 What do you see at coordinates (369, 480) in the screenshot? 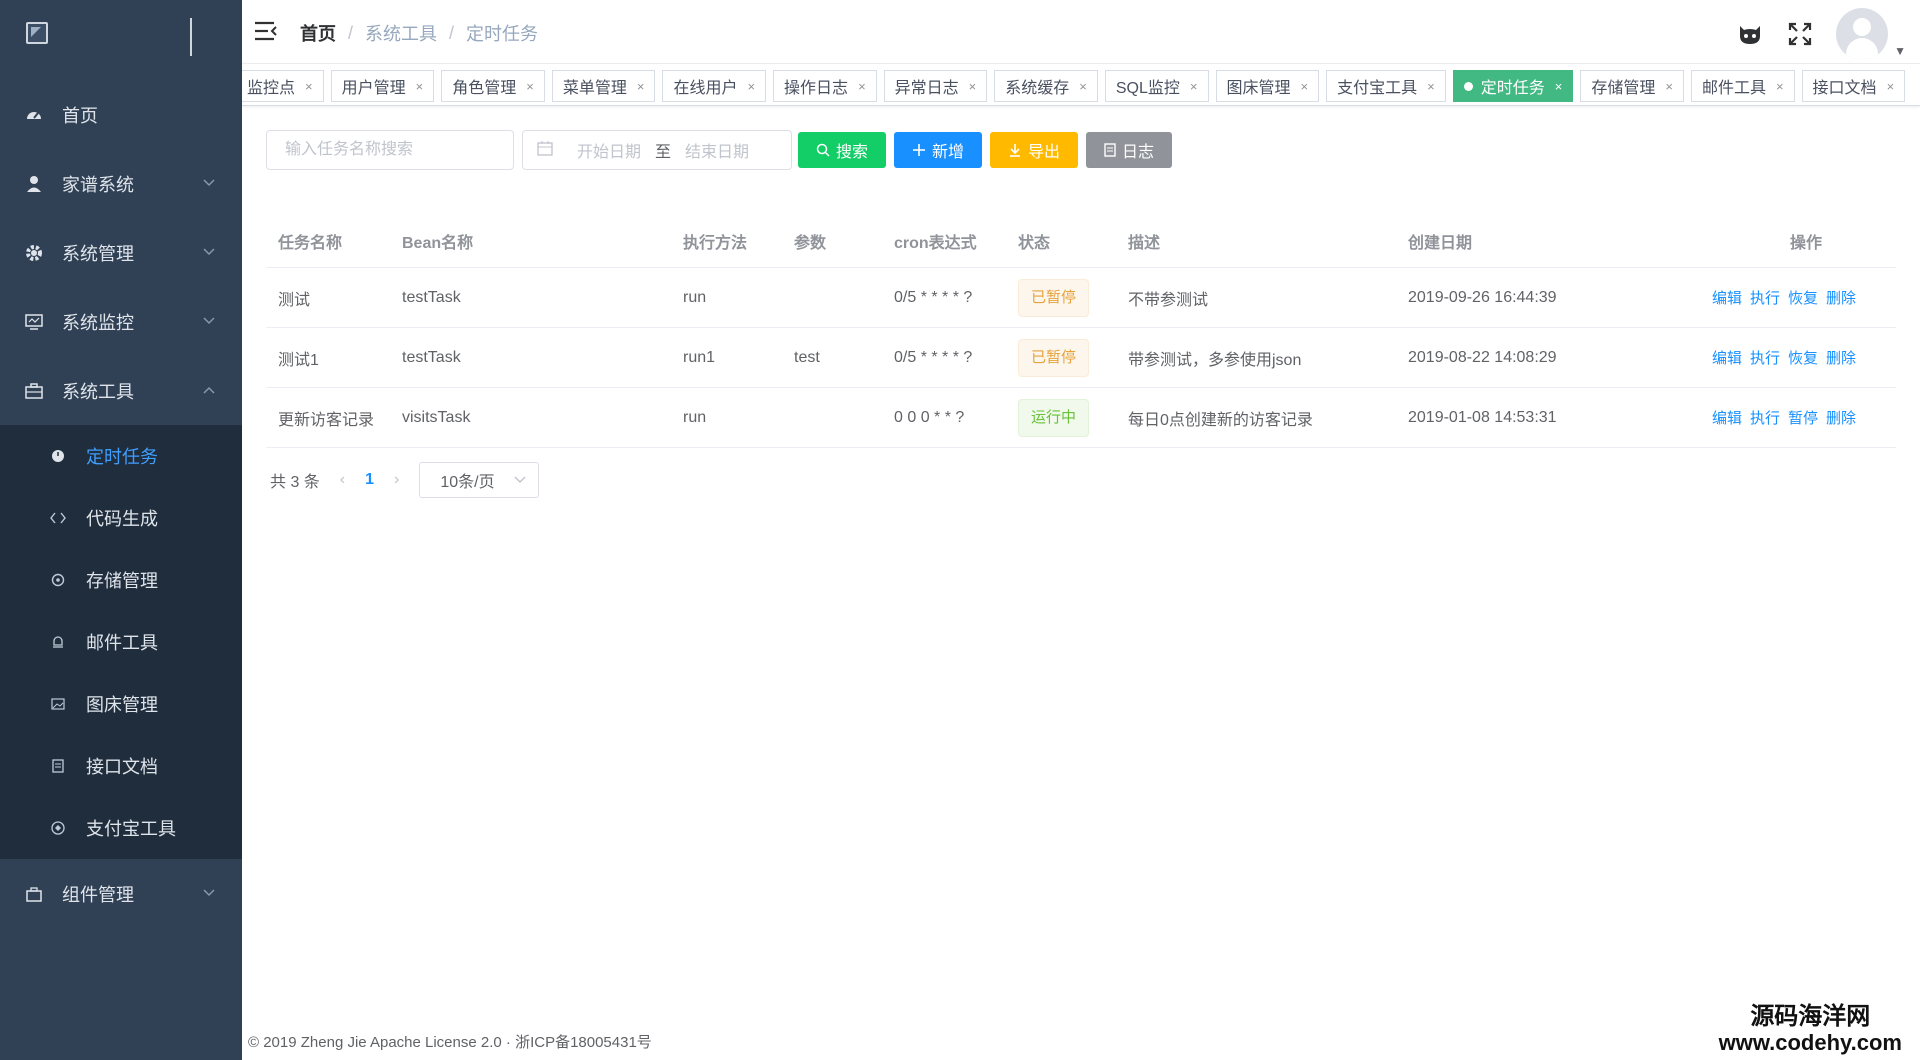
I see `page-number: 1` at bounding box center [369, 480].